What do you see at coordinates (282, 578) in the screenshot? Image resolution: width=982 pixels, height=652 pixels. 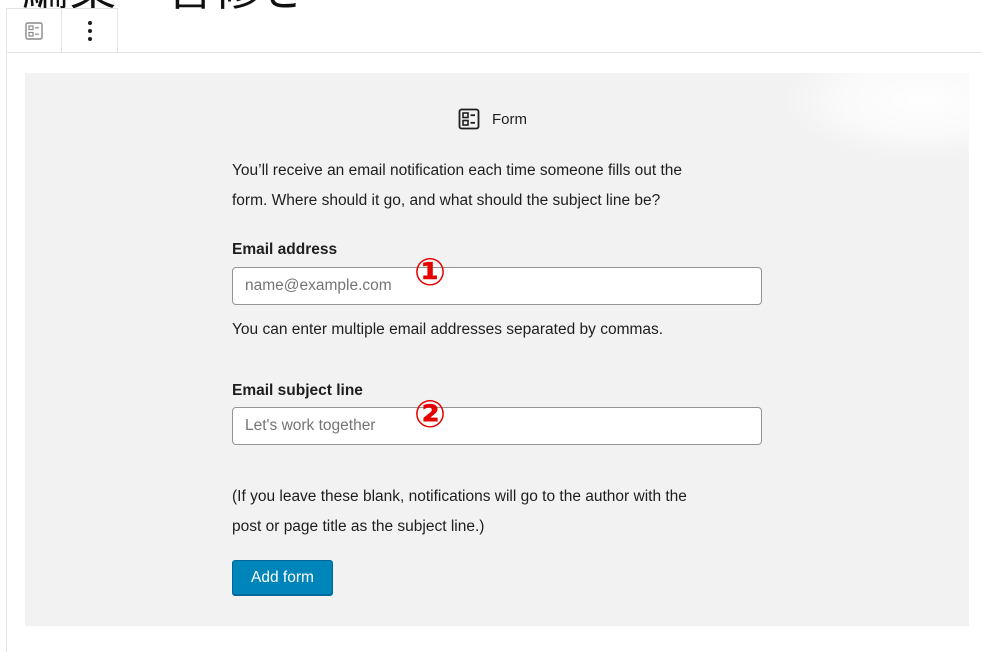 I see `add-form-button: Add form` at bounding box center [282, 578].